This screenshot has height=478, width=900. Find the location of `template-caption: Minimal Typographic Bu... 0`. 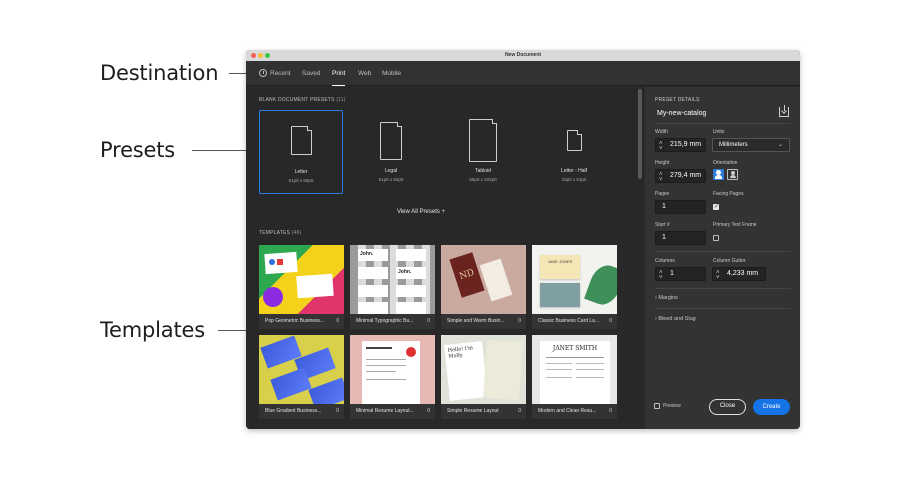

template-caption: Minimal Typographic Bu... 0 is located at coordinates (392, 321).